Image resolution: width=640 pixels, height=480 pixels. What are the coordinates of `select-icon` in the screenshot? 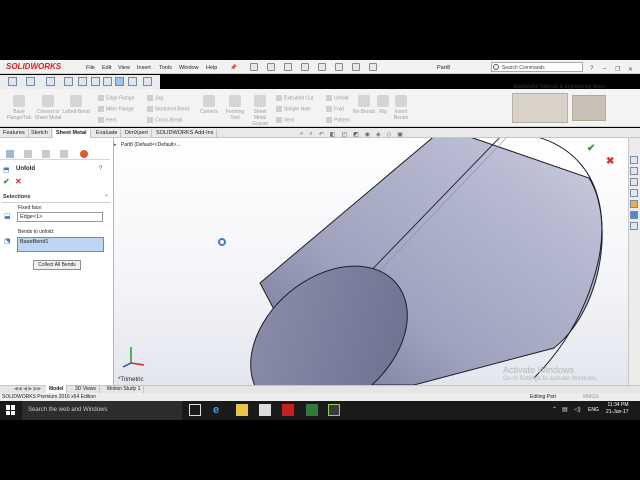 It's located at (339, 67).